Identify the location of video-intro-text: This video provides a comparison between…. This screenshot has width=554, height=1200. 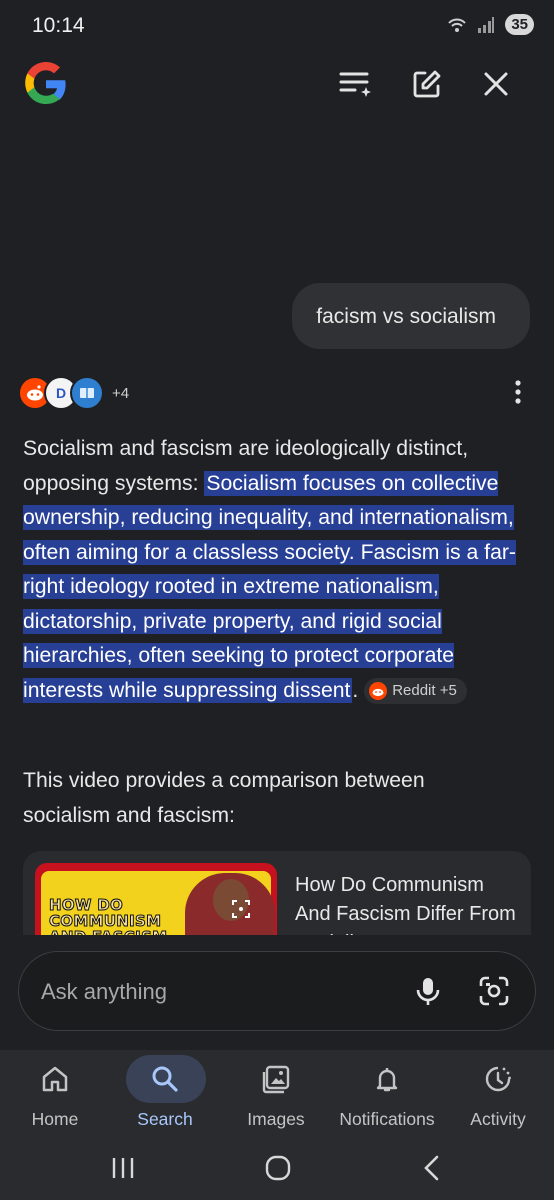
(224, 798).